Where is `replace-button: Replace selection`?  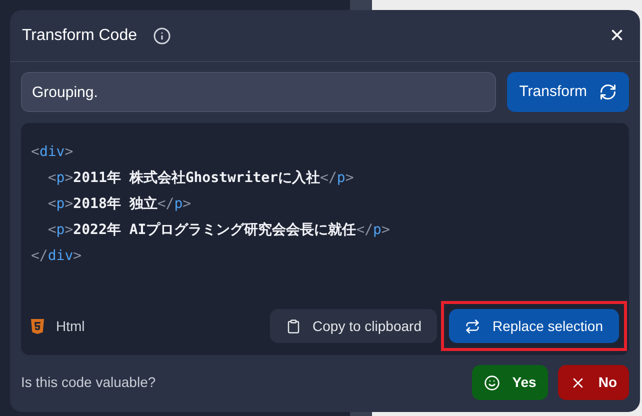 replace-button: Replace selection is located at coordinates (534, 326).